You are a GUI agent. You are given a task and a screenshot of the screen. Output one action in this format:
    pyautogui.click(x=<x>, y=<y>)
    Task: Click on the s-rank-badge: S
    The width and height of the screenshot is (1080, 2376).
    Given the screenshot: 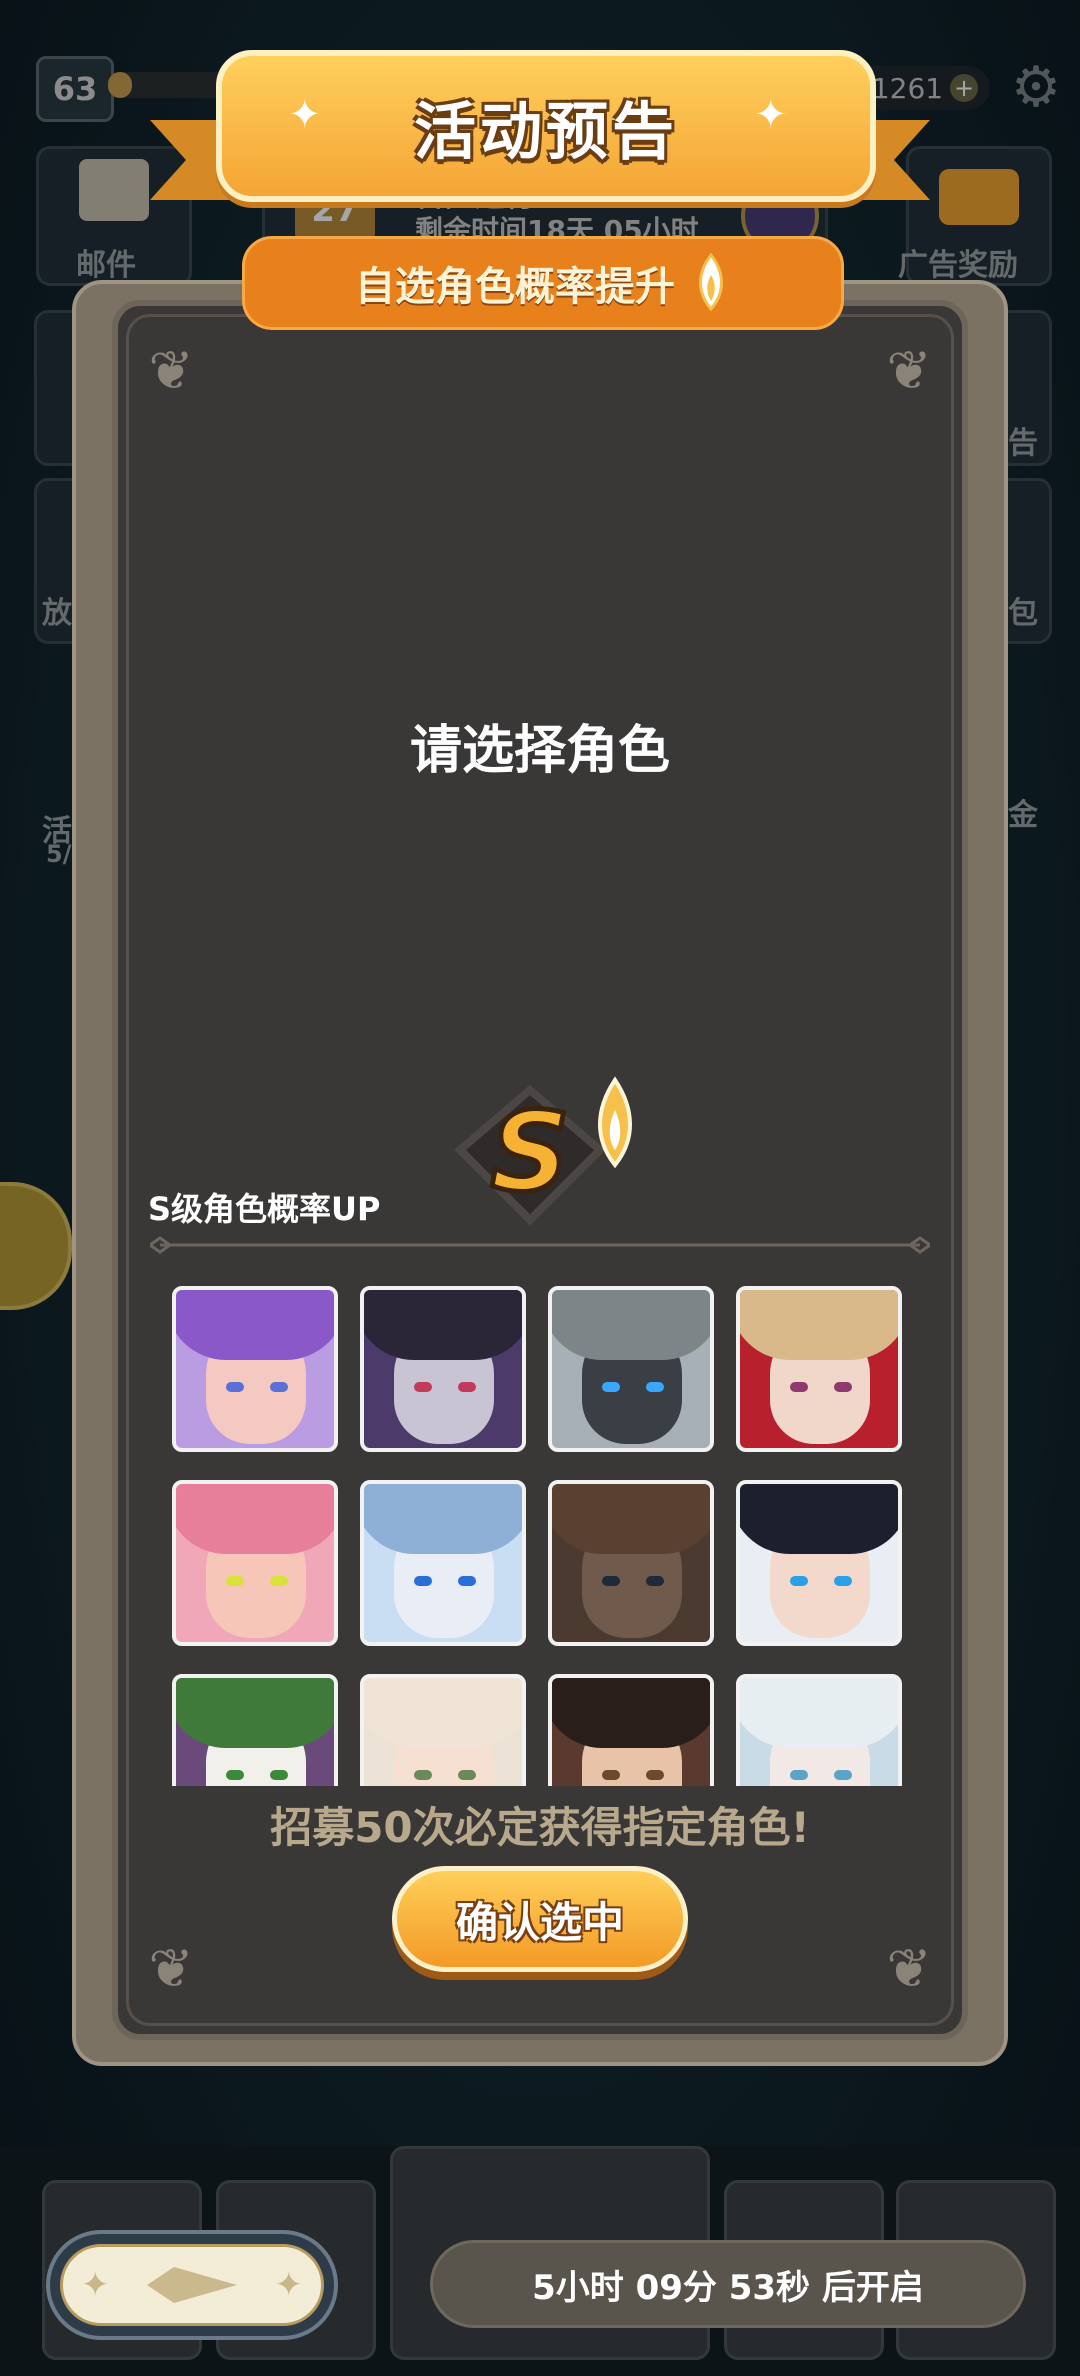 What is the action you would take?
    pyautogui.click(x=543, y=1151)
    